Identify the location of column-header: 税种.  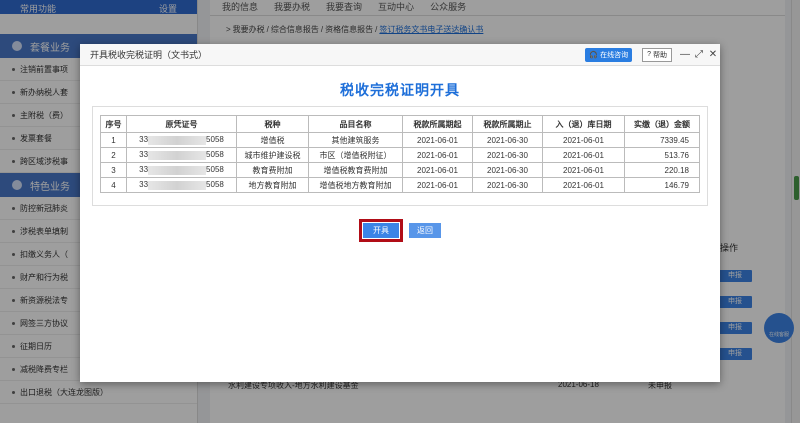
(272, 124).